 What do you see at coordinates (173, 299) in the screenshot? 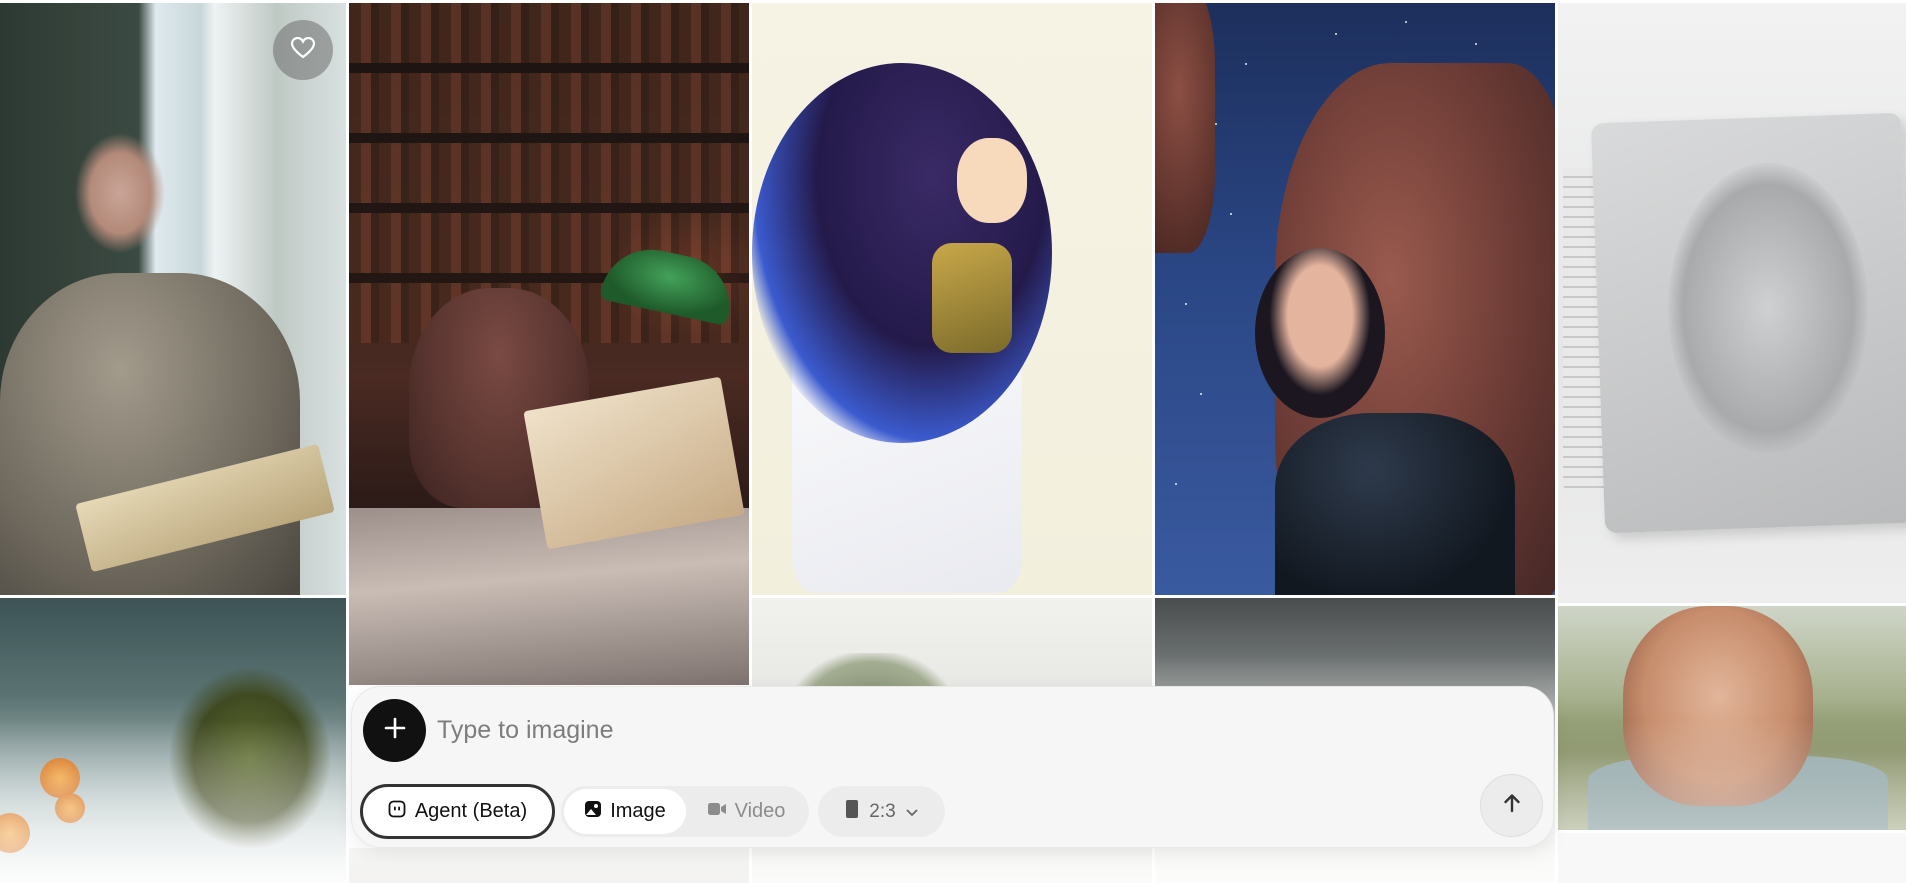
I see `gallery-image-old-man-reading` at bounding box center [173, 299].